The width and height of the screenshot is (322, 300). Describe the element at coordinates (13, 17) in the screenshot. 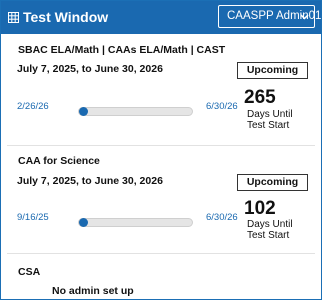

I see `grid-calendar-icon` at that location.